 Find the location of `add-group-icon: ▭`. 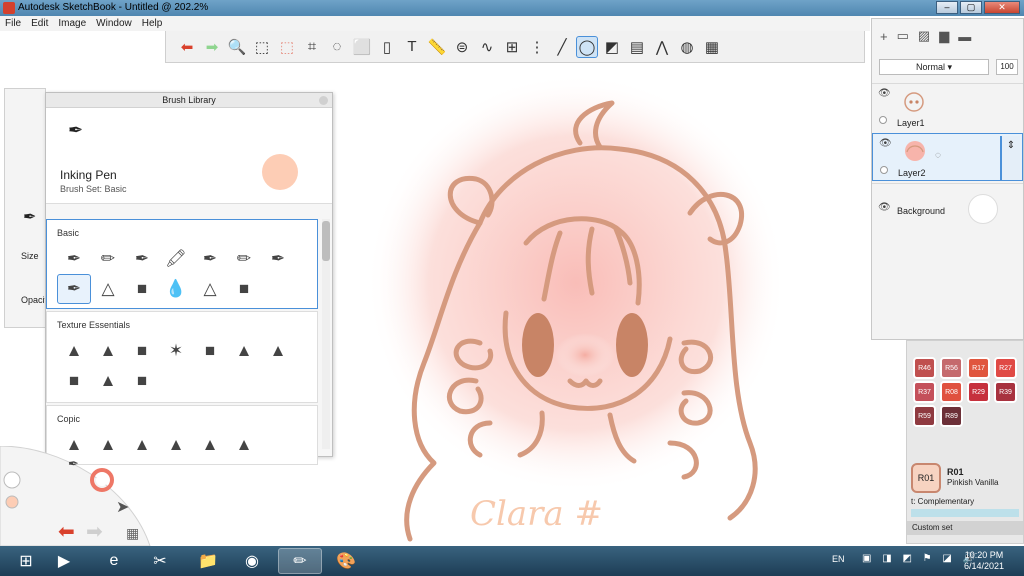

add-group-icon: ▭ is located at coordinates (903, 36).